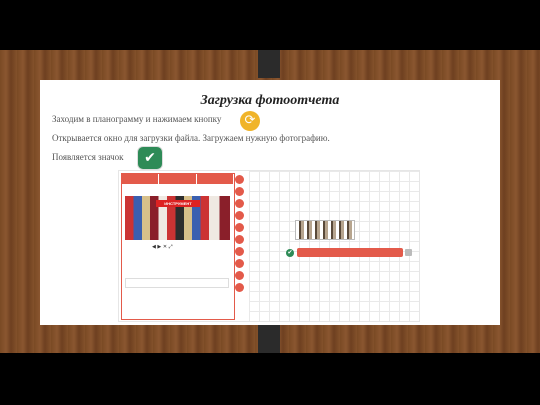  What do you see at coordinates (269, 64) in the screenshot?
I see `top-clip` at bounding box center [269, 64].